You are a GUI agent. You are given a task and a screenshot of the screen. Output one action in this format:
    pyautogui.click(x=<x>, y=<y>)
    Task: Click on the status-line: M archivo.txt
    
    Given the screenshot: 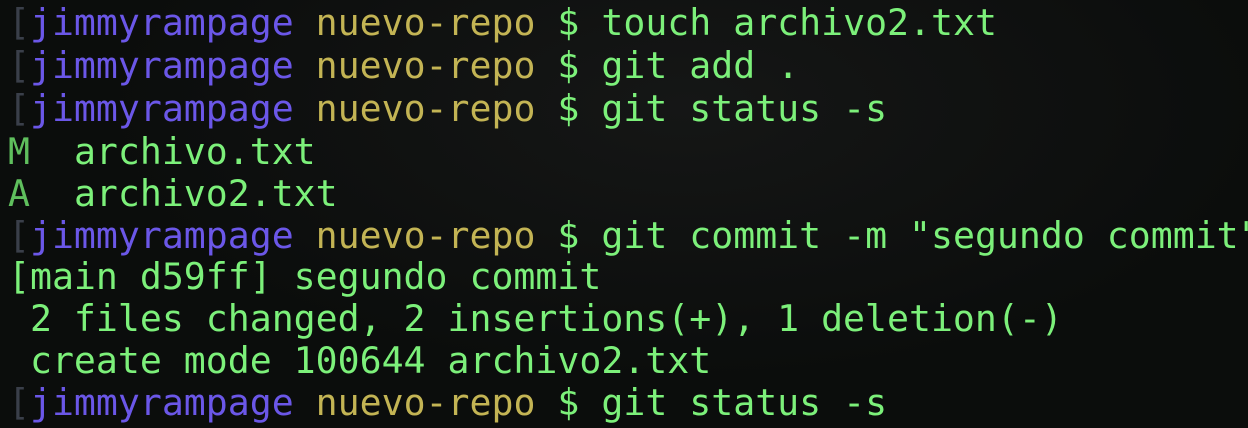 What is the action you would take?
    pyautogui.click(x=162, y=152)
    